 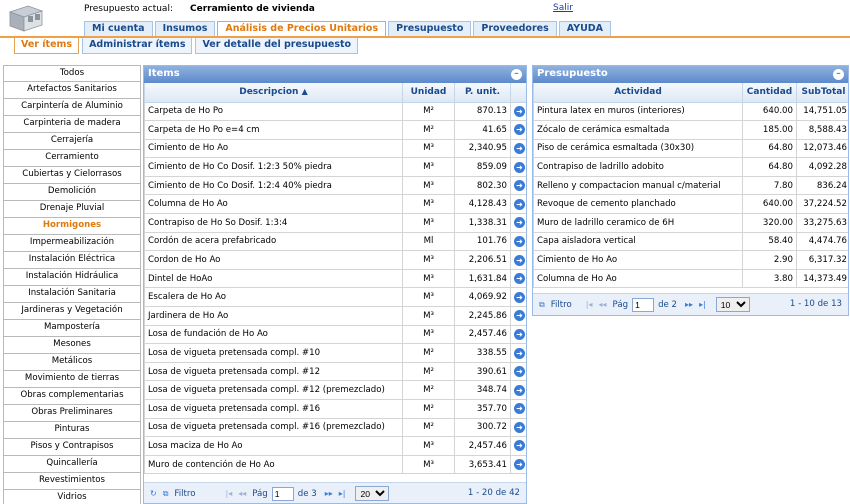 What do you see at coordinates (482, 93) in the screenshot?
I see `column-header-precio: P. unit.` at bounding box center [482, 93].